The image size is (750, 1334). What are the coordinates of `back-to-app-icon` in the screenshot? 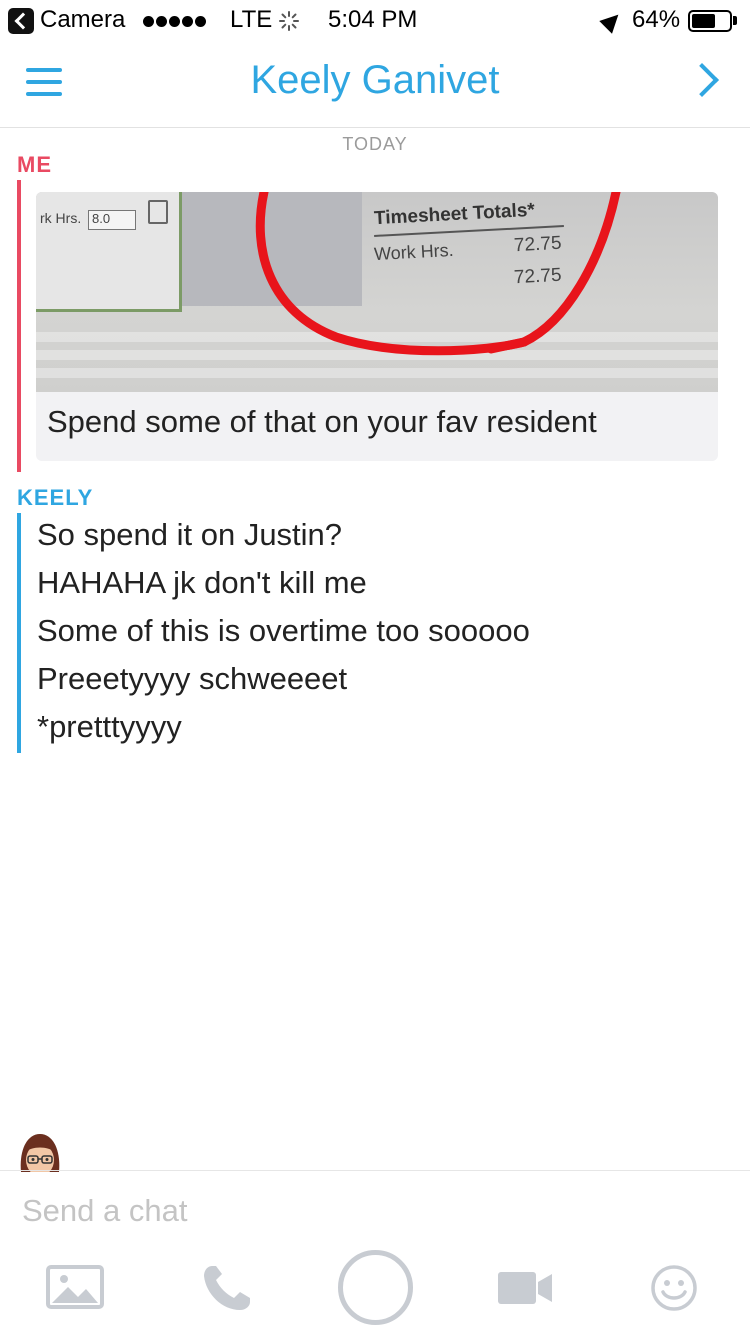 It's located at (21, 21).